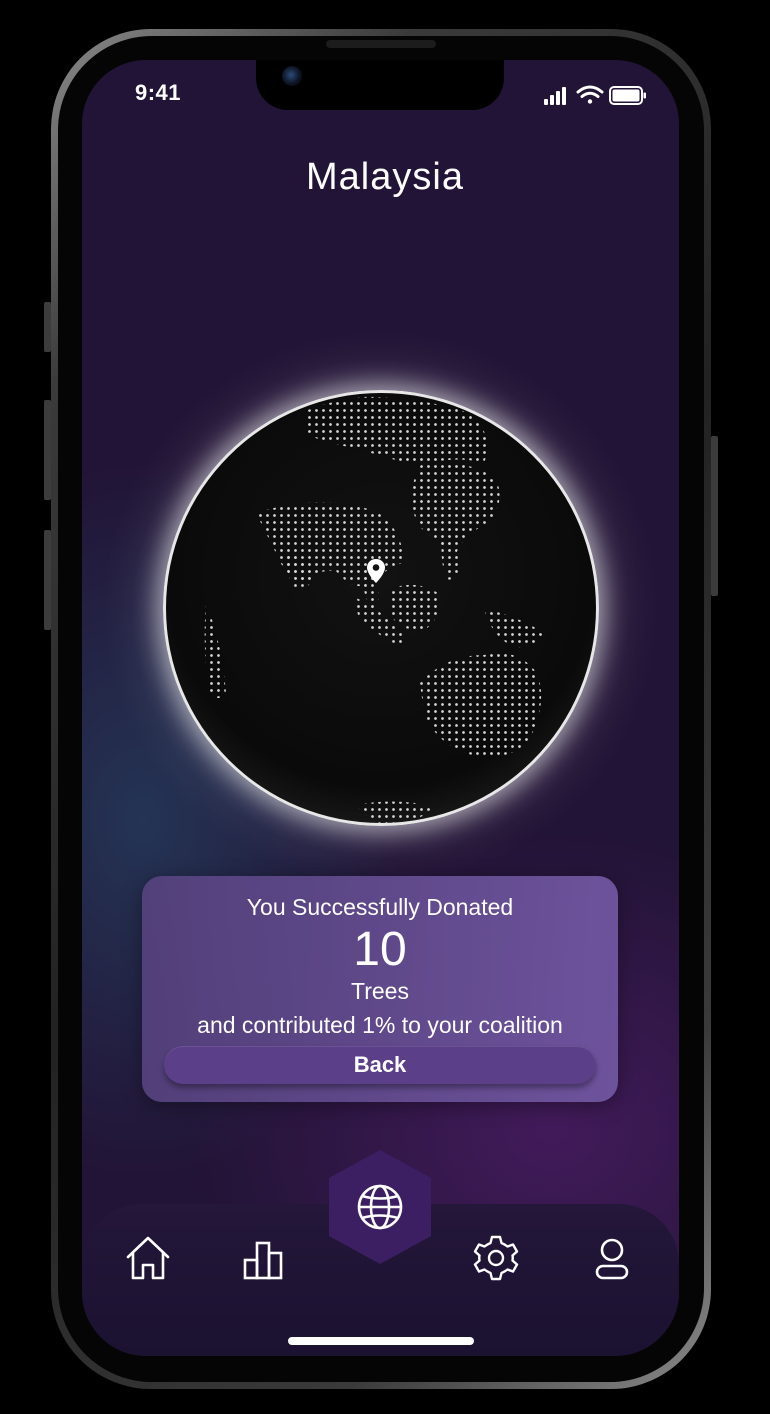 The height and width of the screenshot is (1414, 770). Describe the element at coordinates (380, 907) in the screenshot. I see `donation-heading: You Successfully Donated` at that location.